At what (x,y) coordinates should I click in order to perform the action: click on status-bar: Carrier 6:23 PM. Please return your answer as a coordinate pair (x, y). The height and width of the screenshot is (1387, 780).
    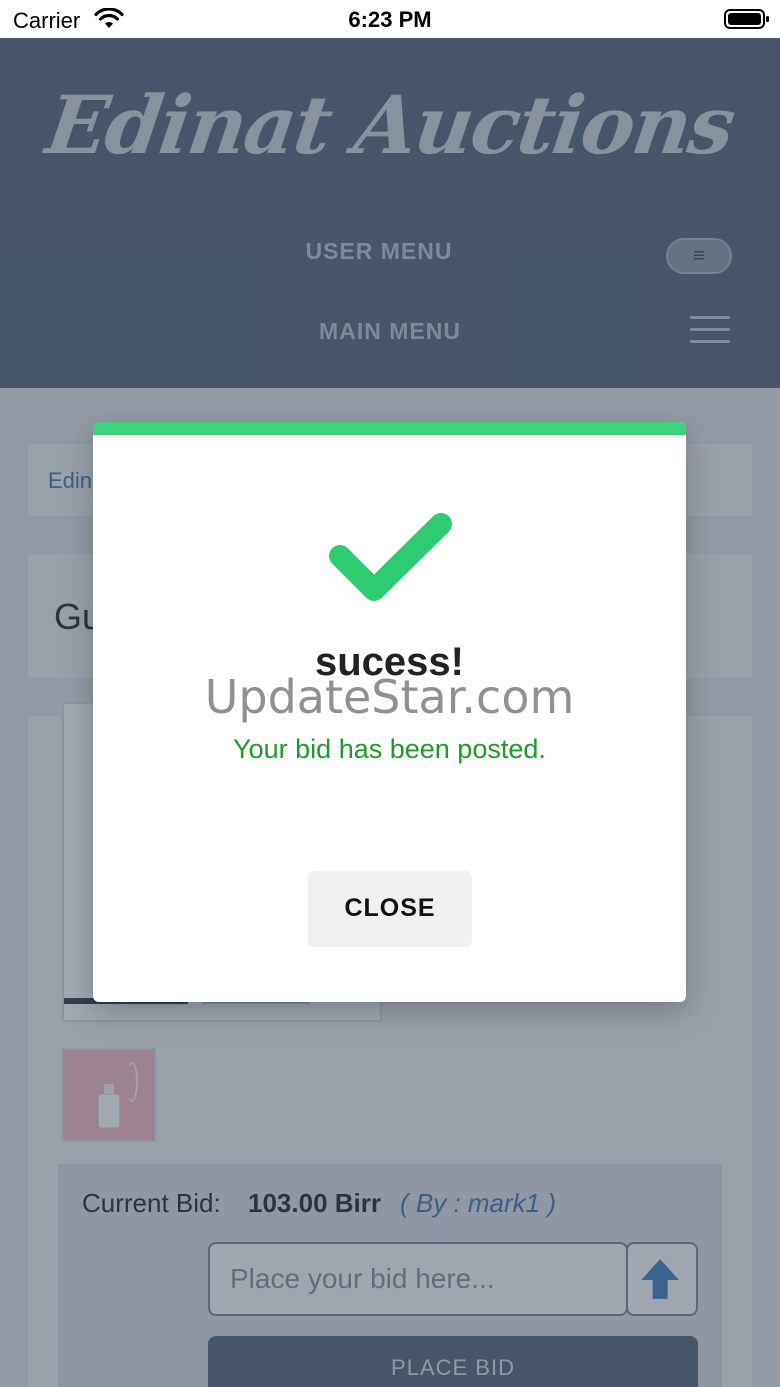
    Looking at the image, I should click on (390, 19).